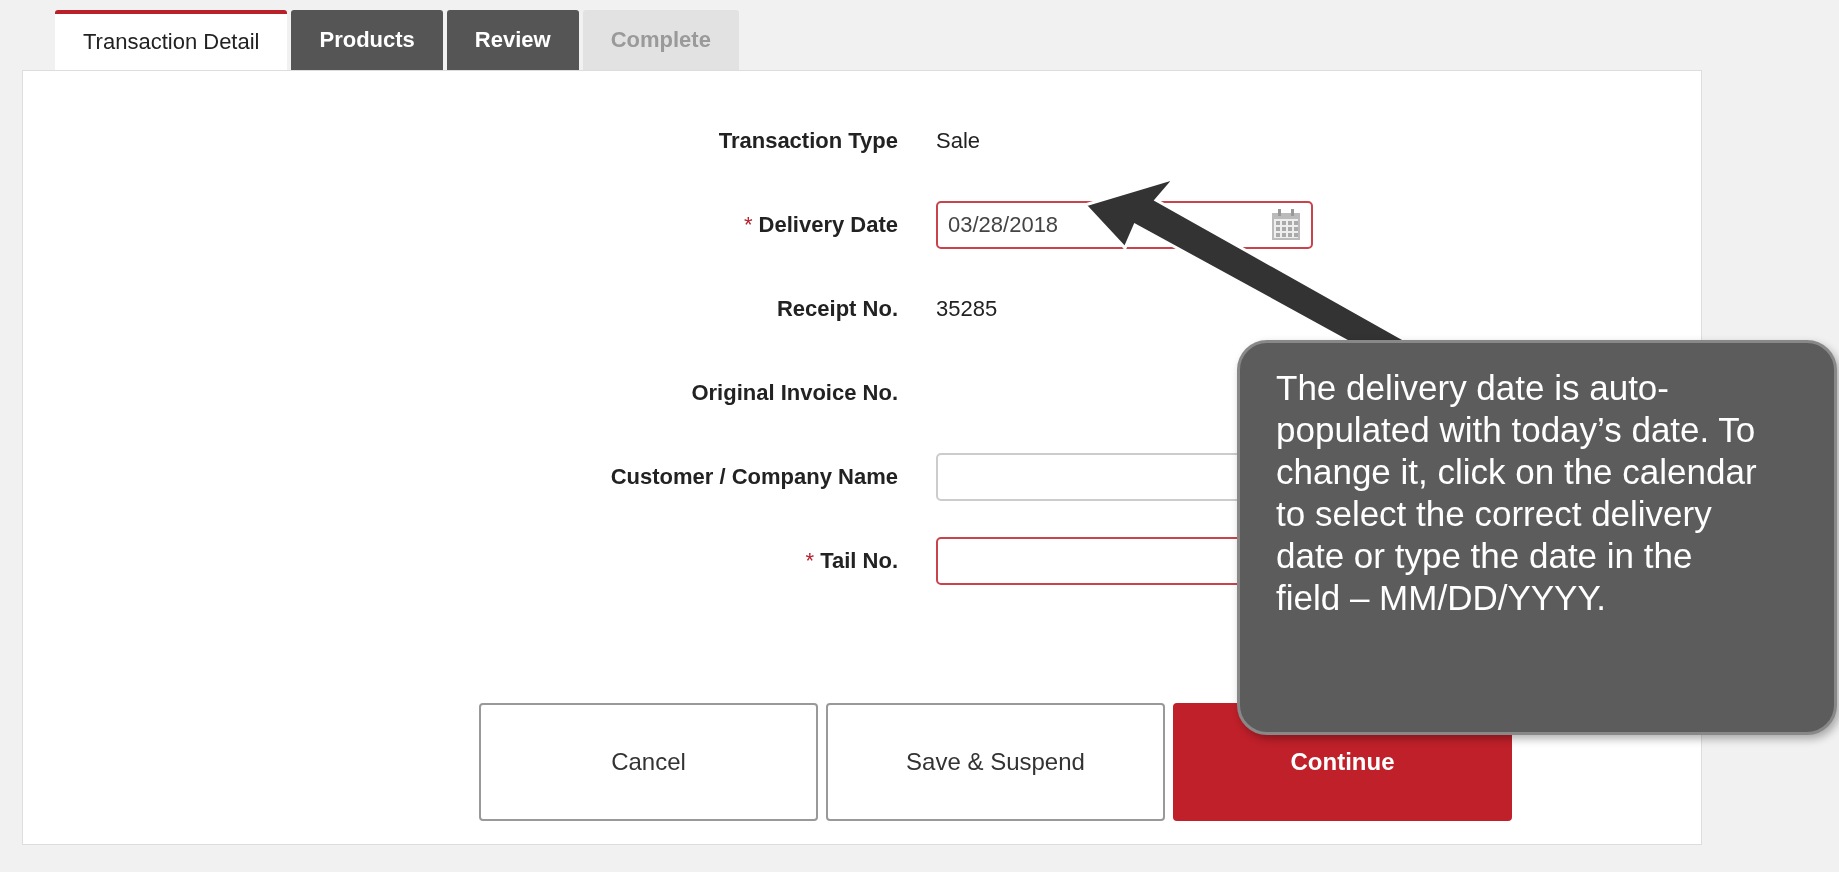 This screenshot has height=872, width=1839. Describe the element at coordinates (820, 225) in the screenshot. I see `field-label: * Delivery Date` at that location.